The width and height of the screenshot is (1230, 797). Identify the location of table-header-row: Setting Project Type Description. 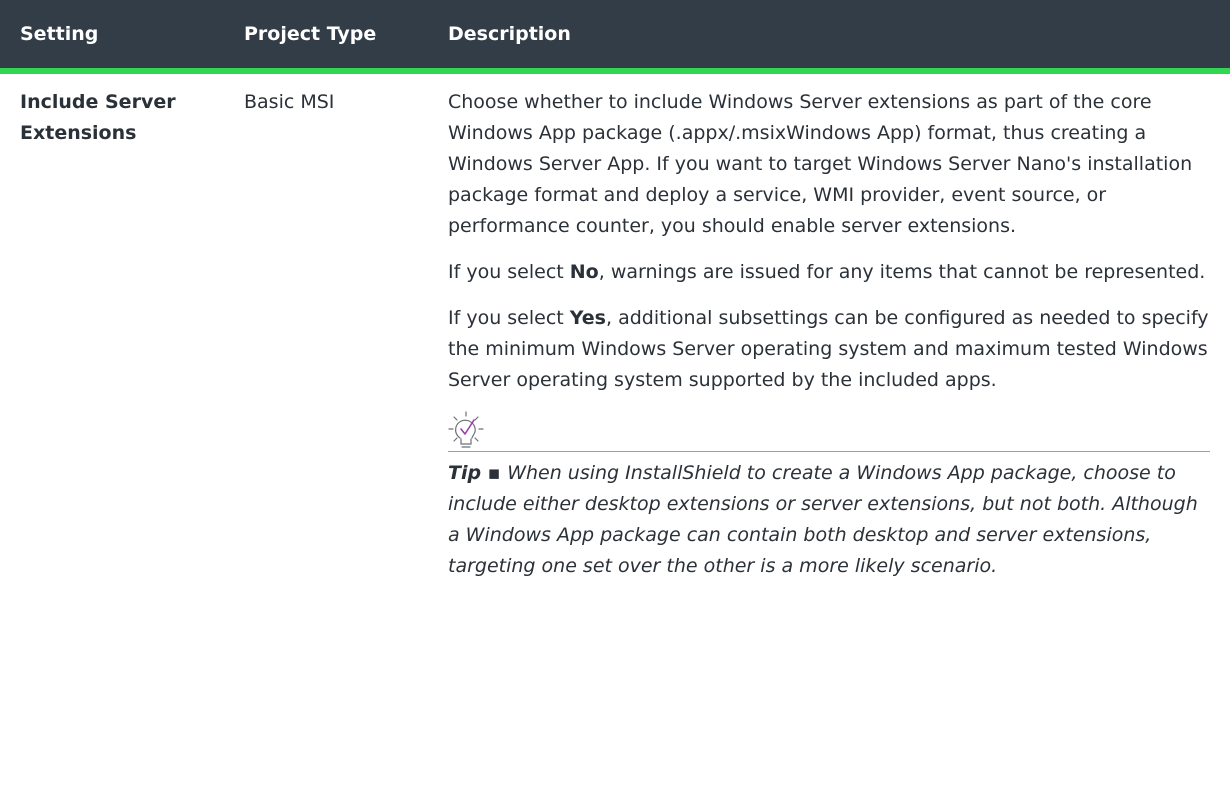
(615, 37).